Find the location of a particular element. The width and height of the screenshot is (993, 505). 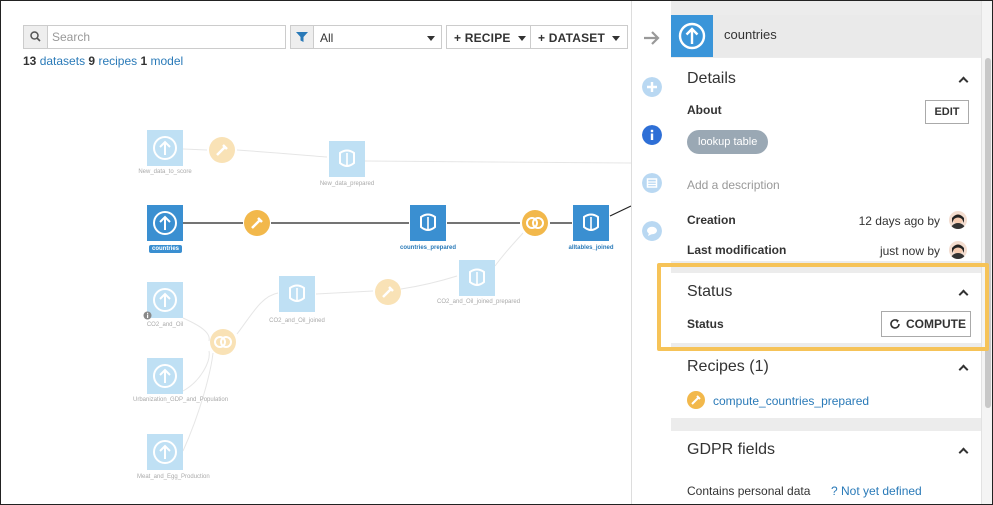

node-label: countries_prepared is located at coordinates (428, 248).